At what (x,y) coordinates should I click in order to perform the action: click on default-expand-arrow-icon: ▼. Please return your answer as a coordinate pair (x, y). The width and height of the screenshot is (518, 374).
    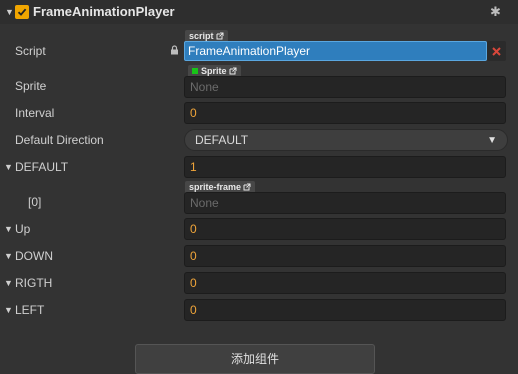
    Looking at the image, I should click on (8, 167).